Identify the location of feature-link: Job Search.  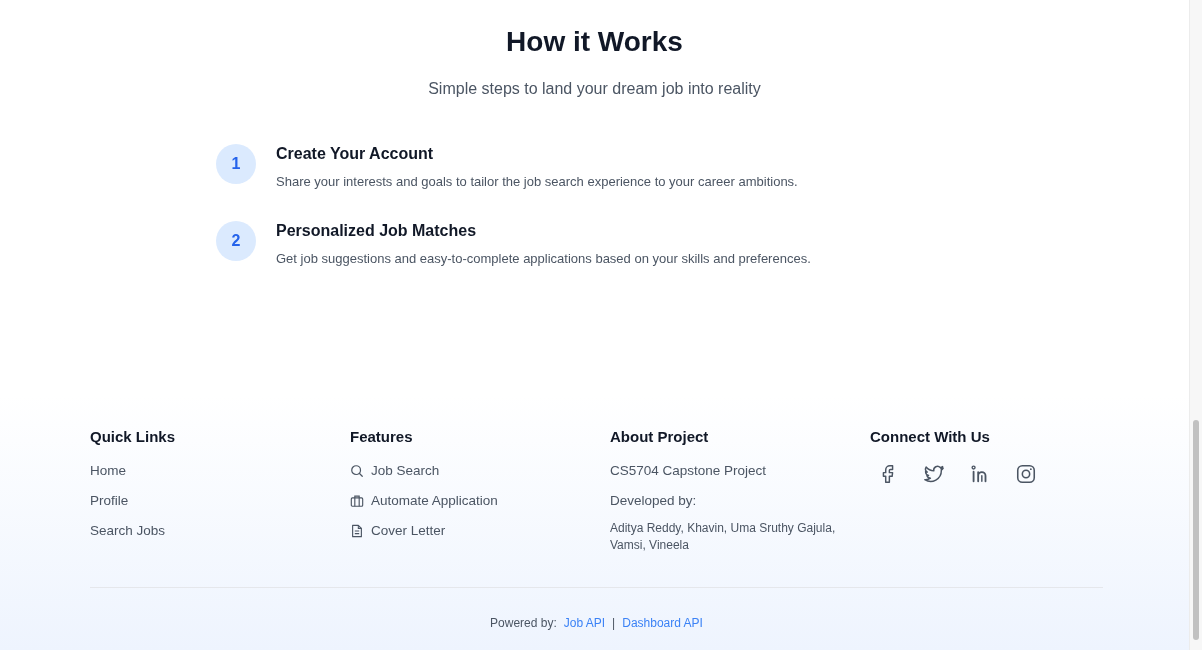
(405, 471).